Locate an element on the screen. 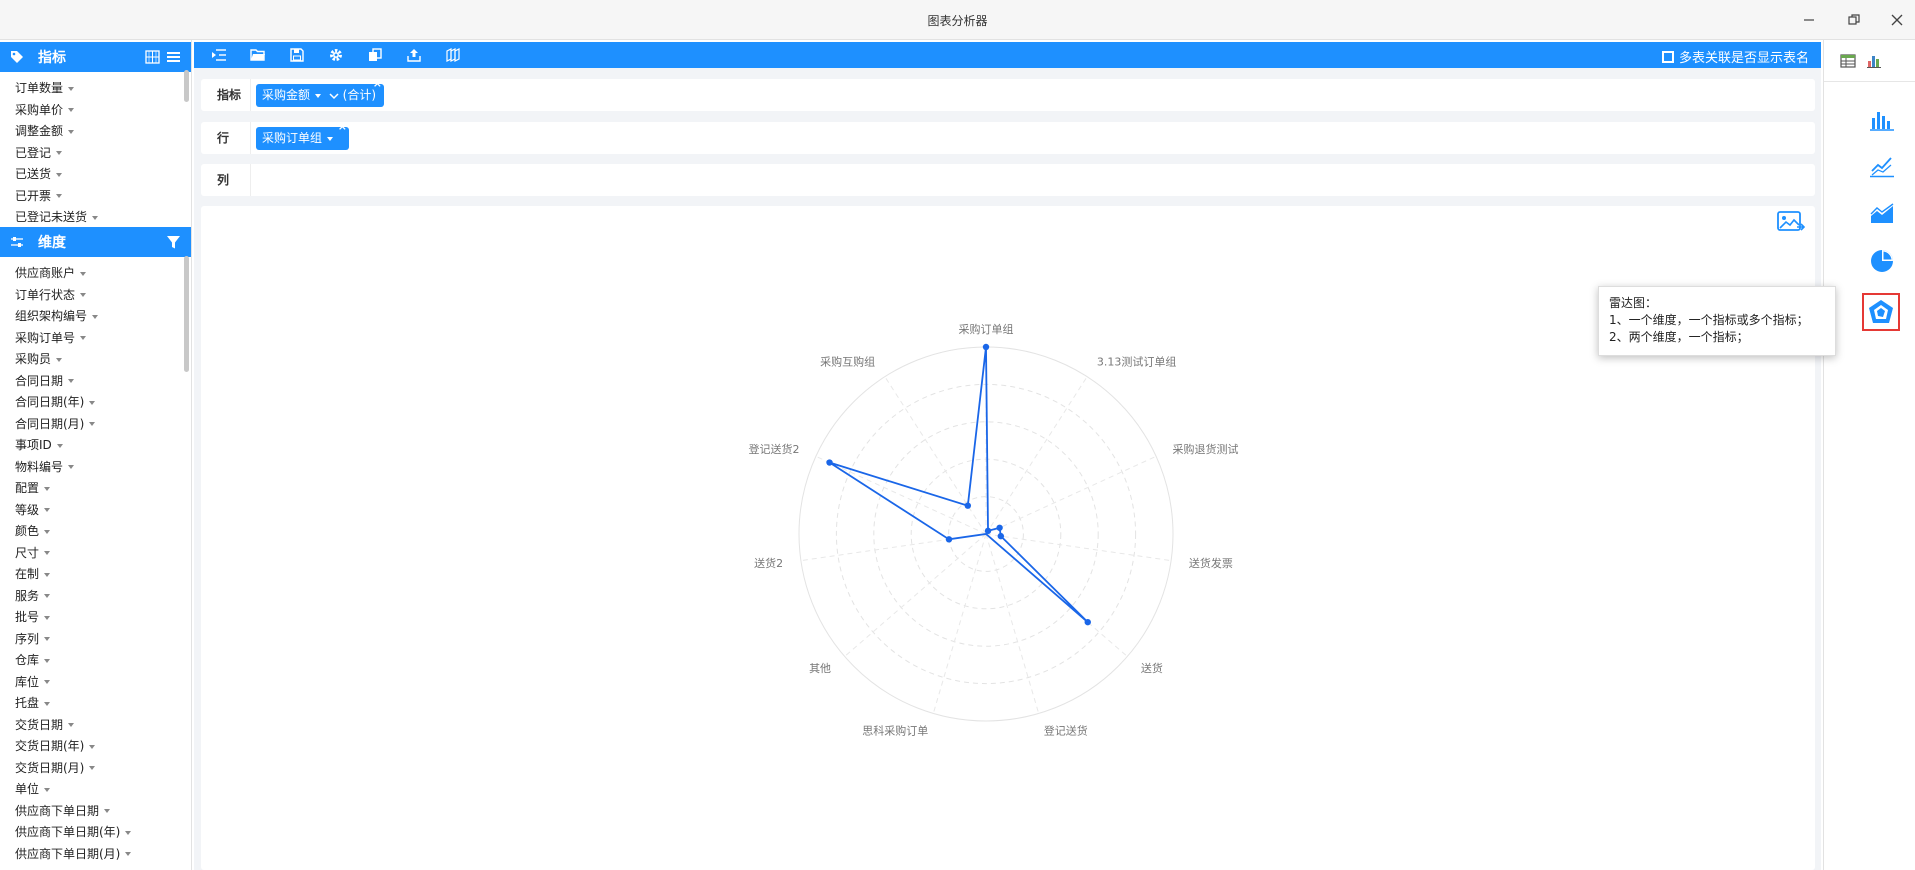 This screenshot has width=1915, height=870. column-drop-zone: 列 is located at coordinates (1008, 180).